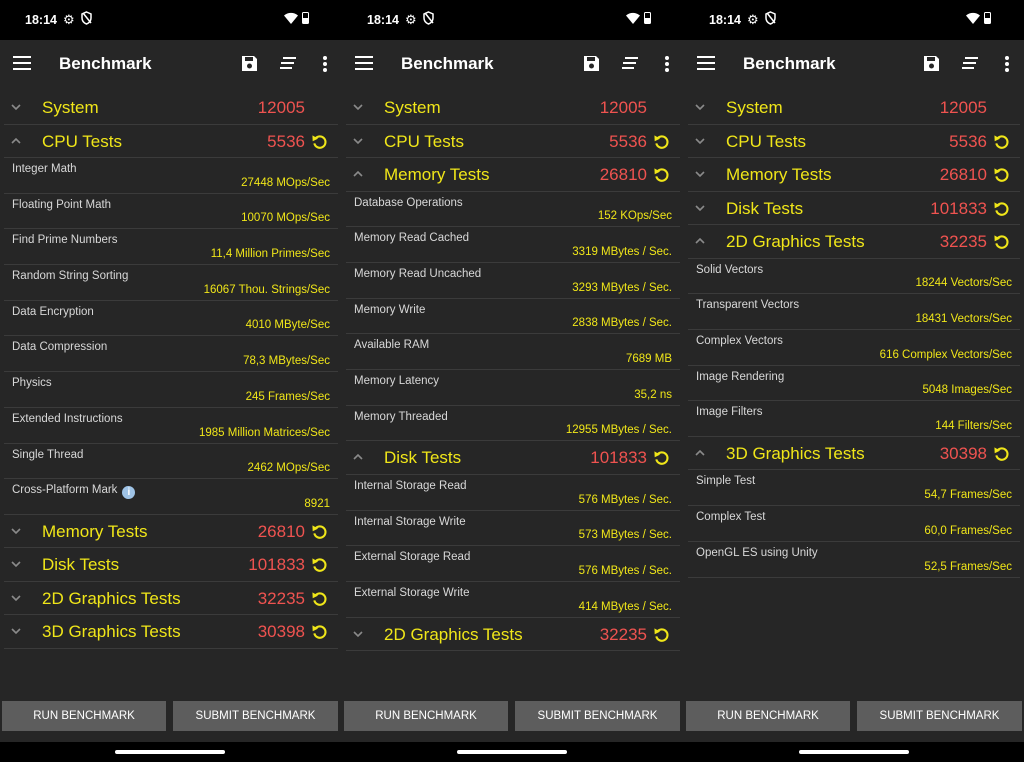  I want to click on result-value: 144 Filters/Sec, so click(973, 425).